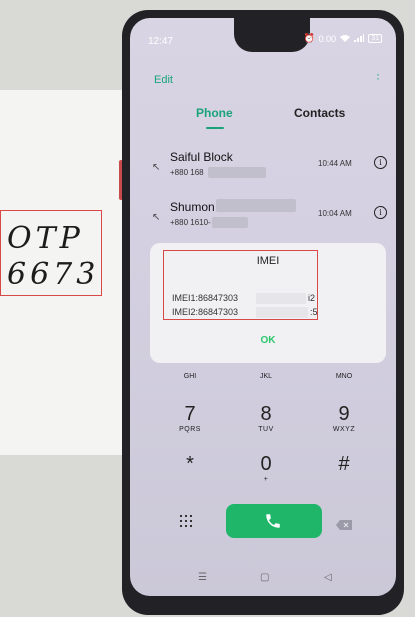  What do you see at coordinates (268, 340) in the screenshot?
I see `ok-button: OK` at bounding box center [268, 340].